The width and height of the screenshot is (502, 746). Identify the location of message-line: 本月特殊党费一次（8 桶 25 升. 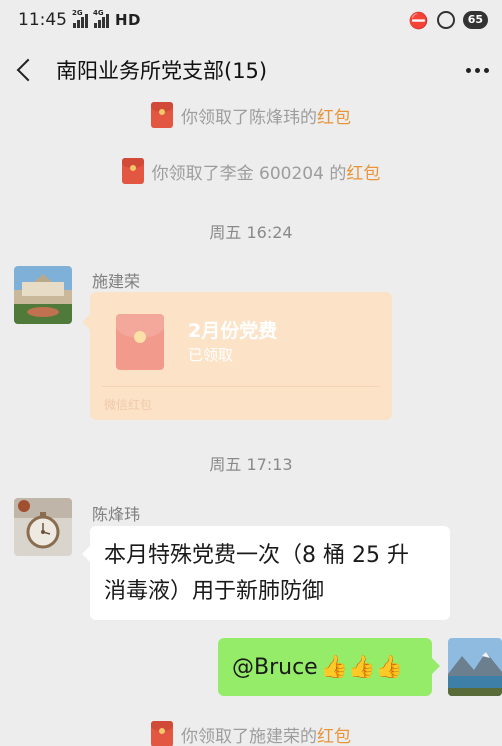
(256, 555).